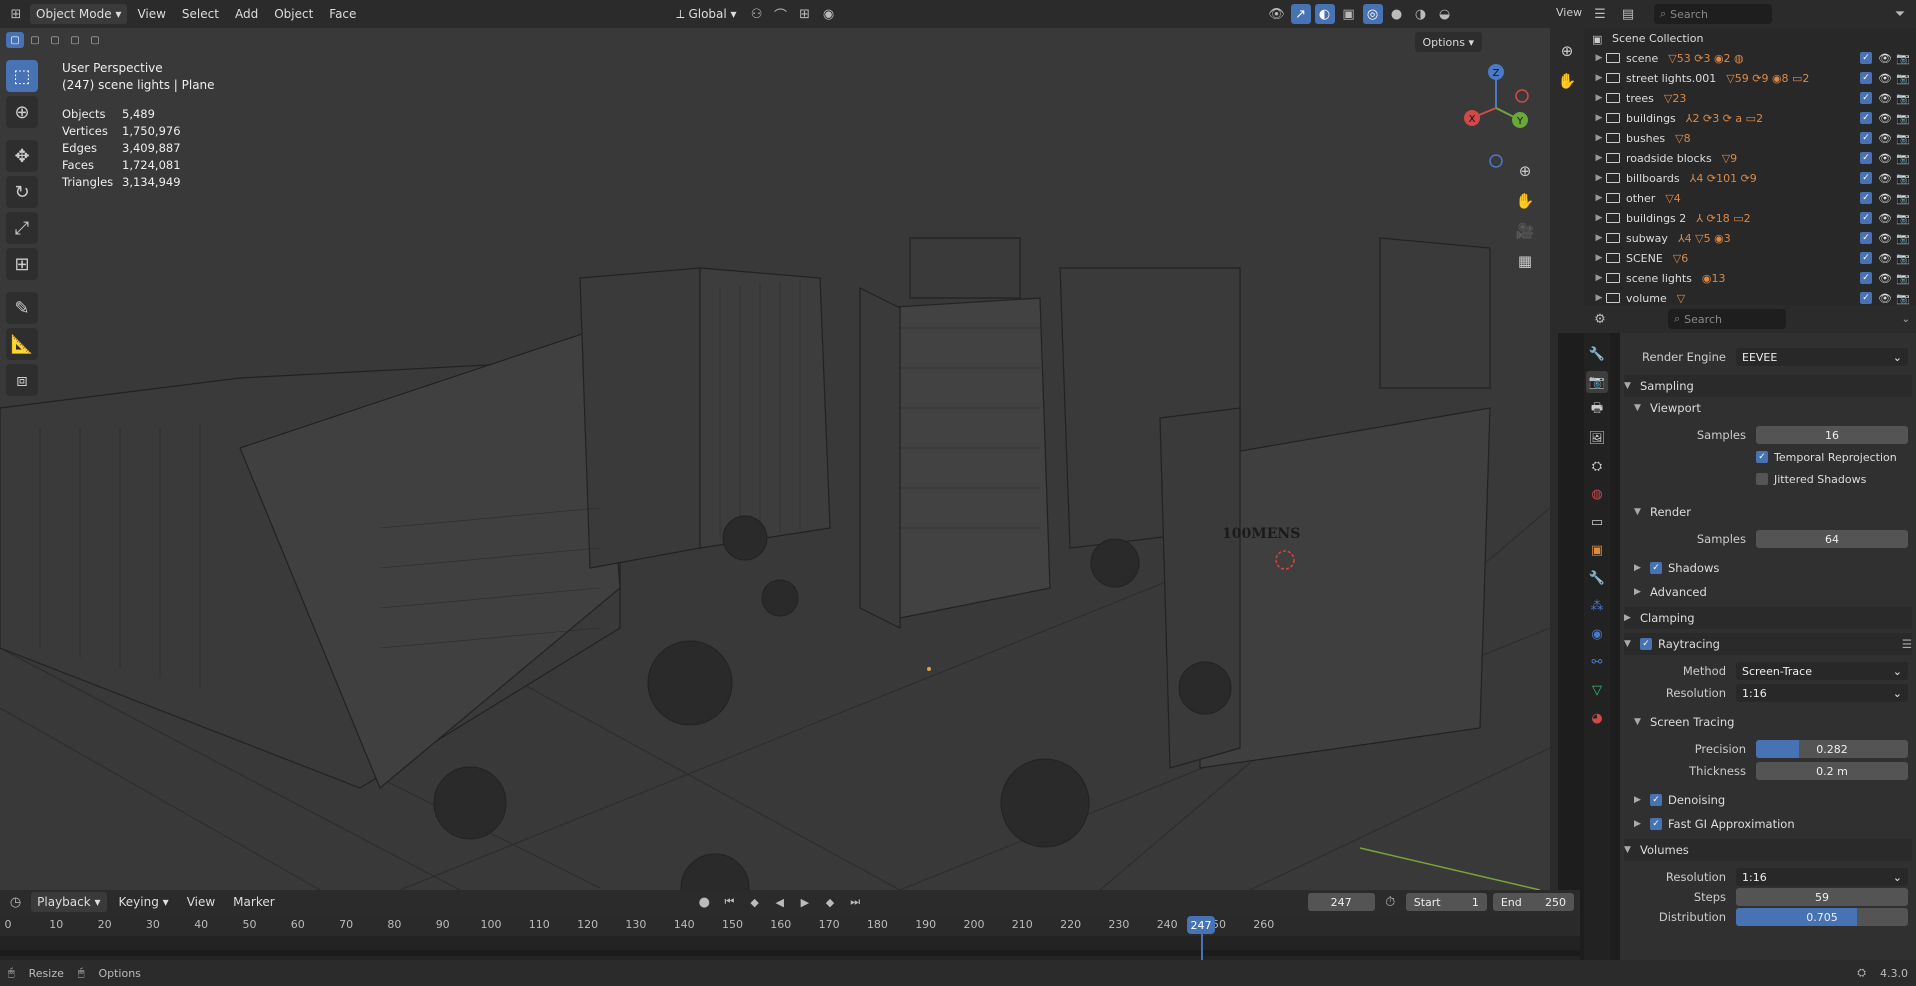  I want to click on scale-tool-icon: ⤢, so click(22, 228).